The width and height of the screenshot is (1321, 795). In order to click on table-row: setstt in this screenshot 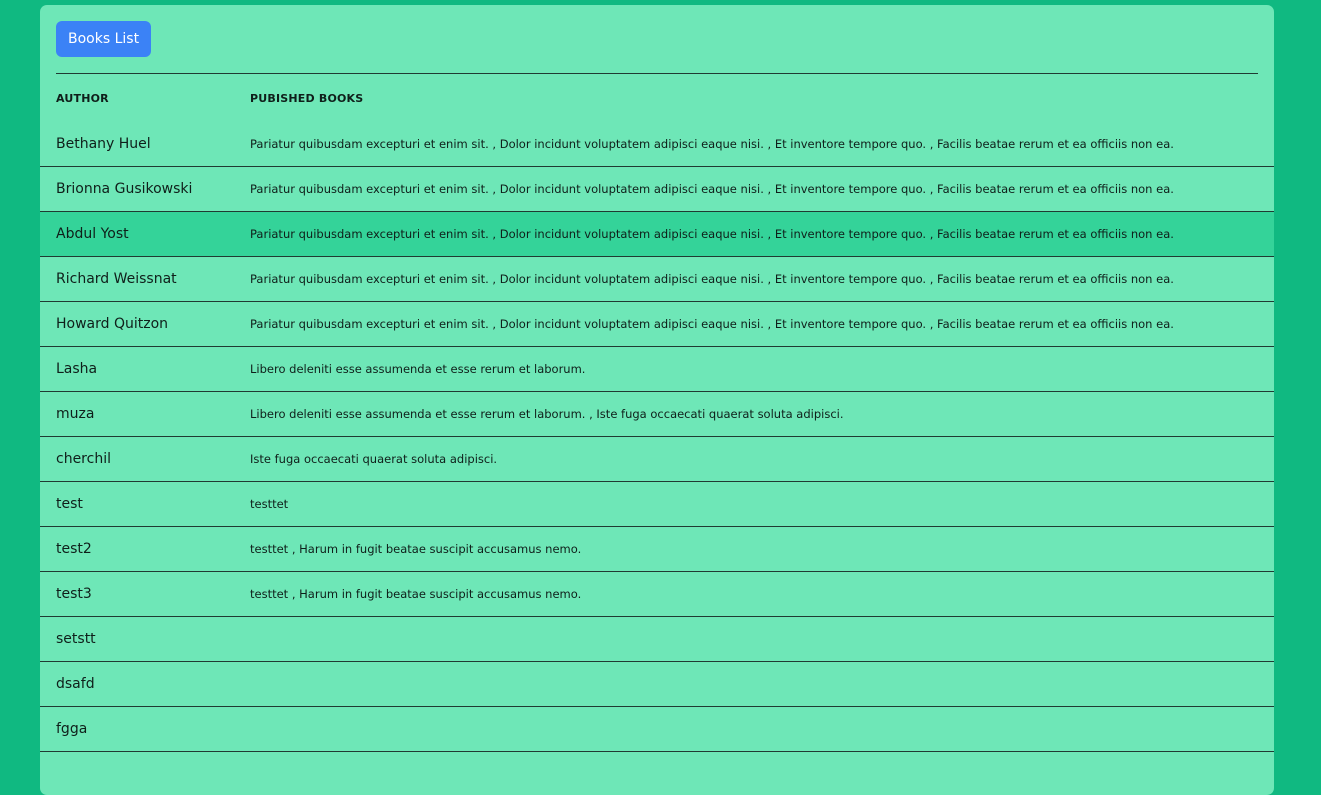, I will do `click(657, 639)`.